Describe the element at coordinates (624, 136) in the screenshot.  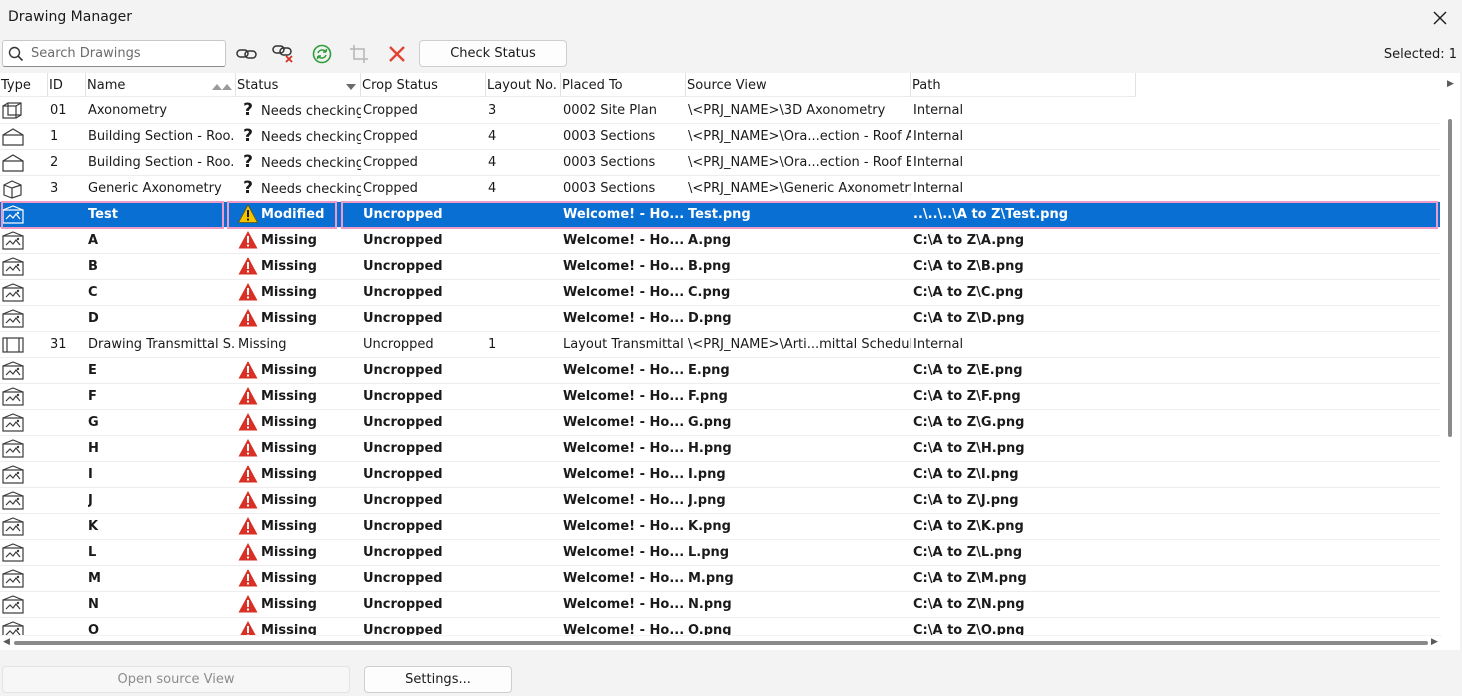
I see `cell-placed: 0003 Sections` at that location.